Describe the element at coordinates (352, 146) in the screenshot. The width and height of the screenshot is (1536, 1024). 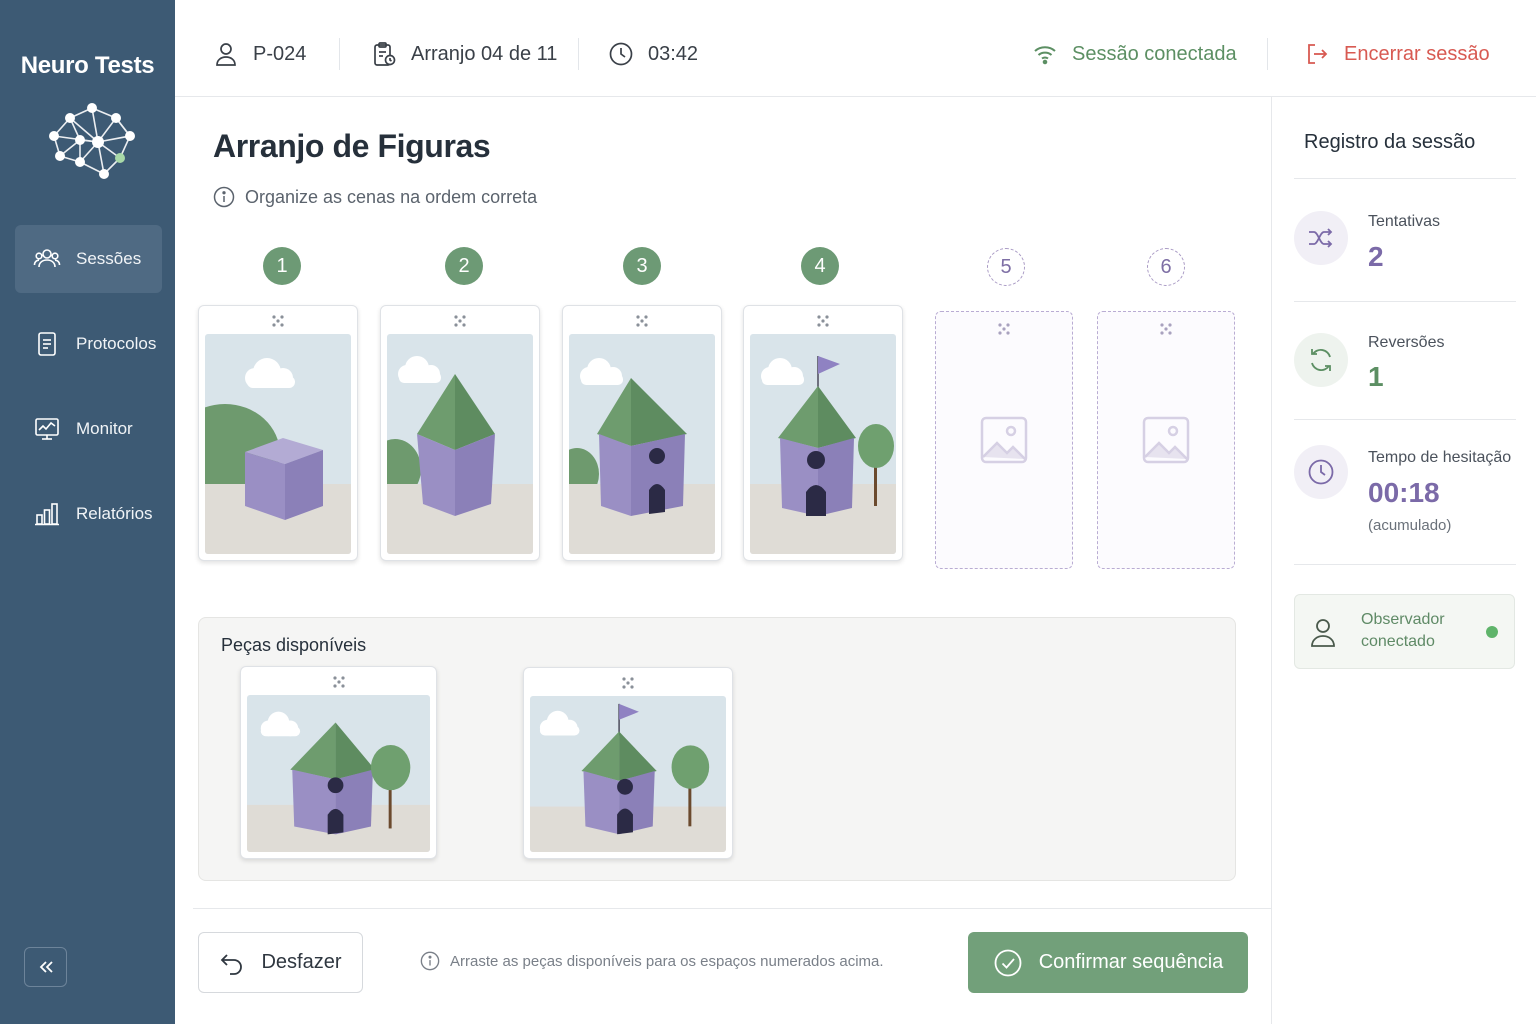
I see `page-title: Arranjo de Figuras` at that location.